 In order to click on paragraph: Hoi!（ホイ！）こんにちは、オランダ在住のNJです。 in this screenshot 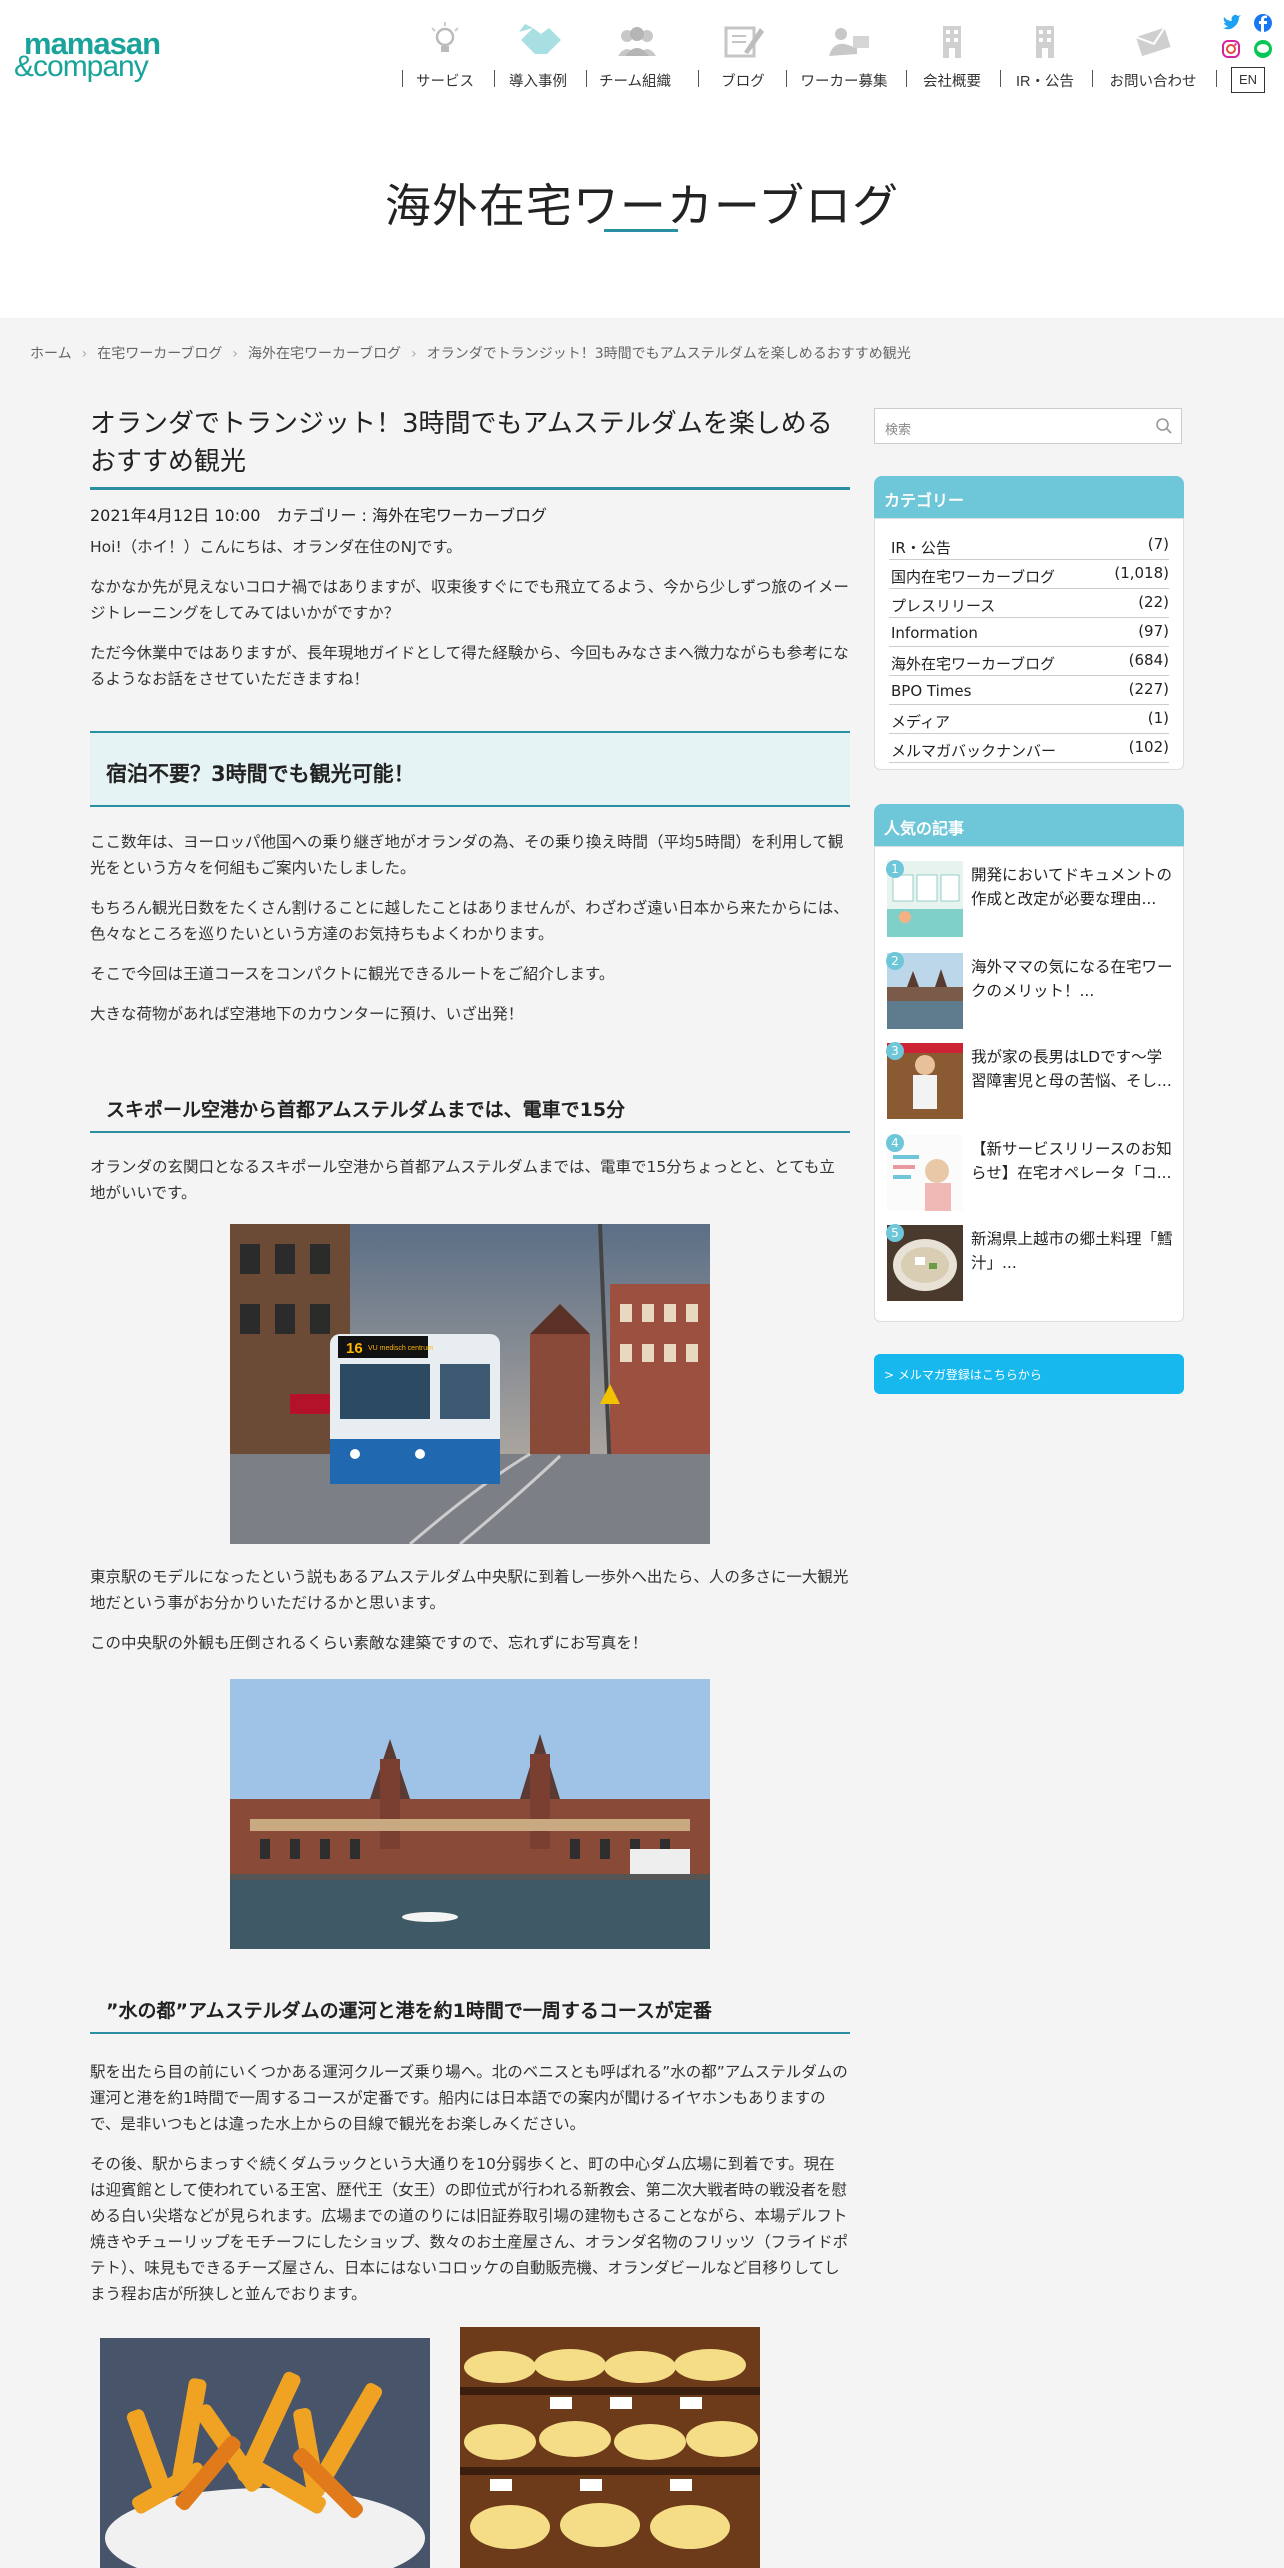, I will do `click(276, 547)`.